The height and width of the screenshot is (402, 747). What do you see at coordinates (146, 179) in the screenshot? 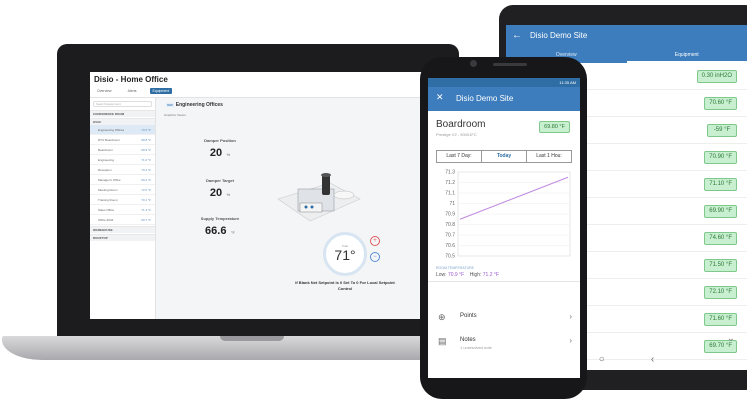
I see `sidebar-item-value: 69.2 °F` at bounding box center [146, 179].